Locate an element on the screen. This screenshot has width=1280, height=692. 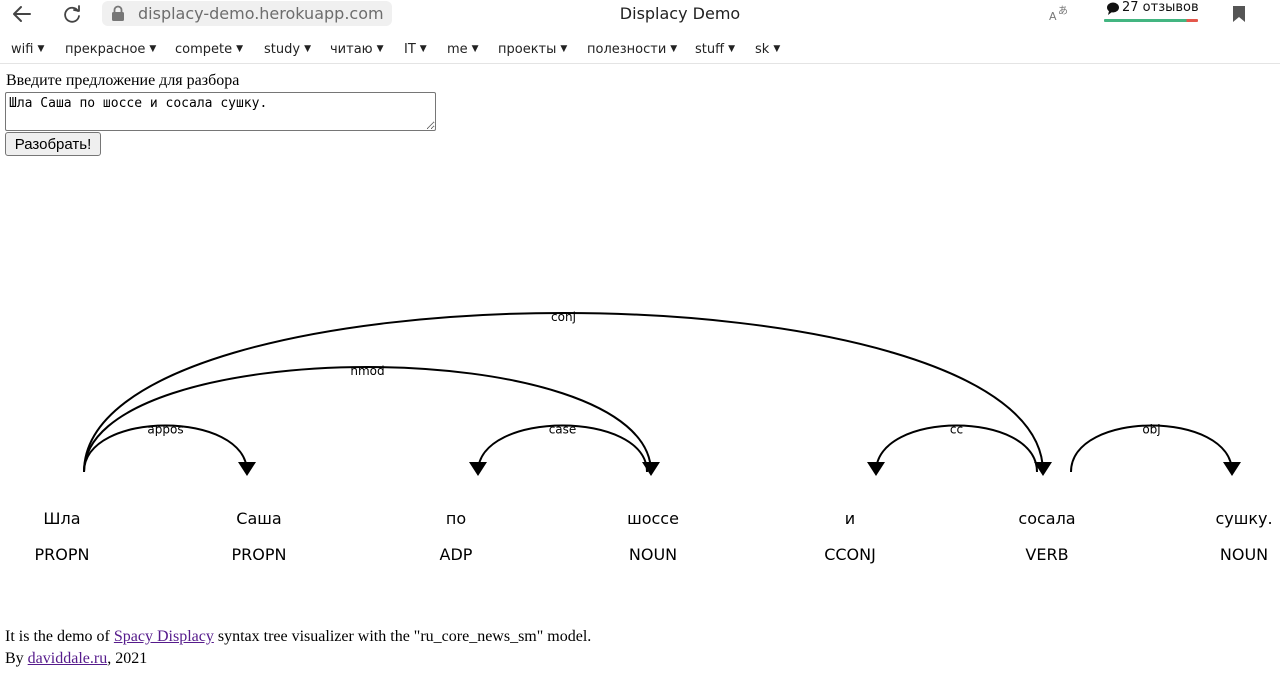
token-tag: ADP is located at coordinates (456, 554).